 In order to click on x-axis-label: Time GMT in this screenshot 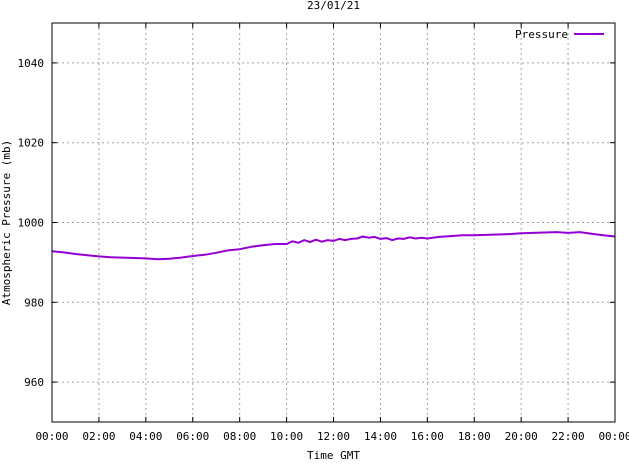, I will do `click(333, 454)`.